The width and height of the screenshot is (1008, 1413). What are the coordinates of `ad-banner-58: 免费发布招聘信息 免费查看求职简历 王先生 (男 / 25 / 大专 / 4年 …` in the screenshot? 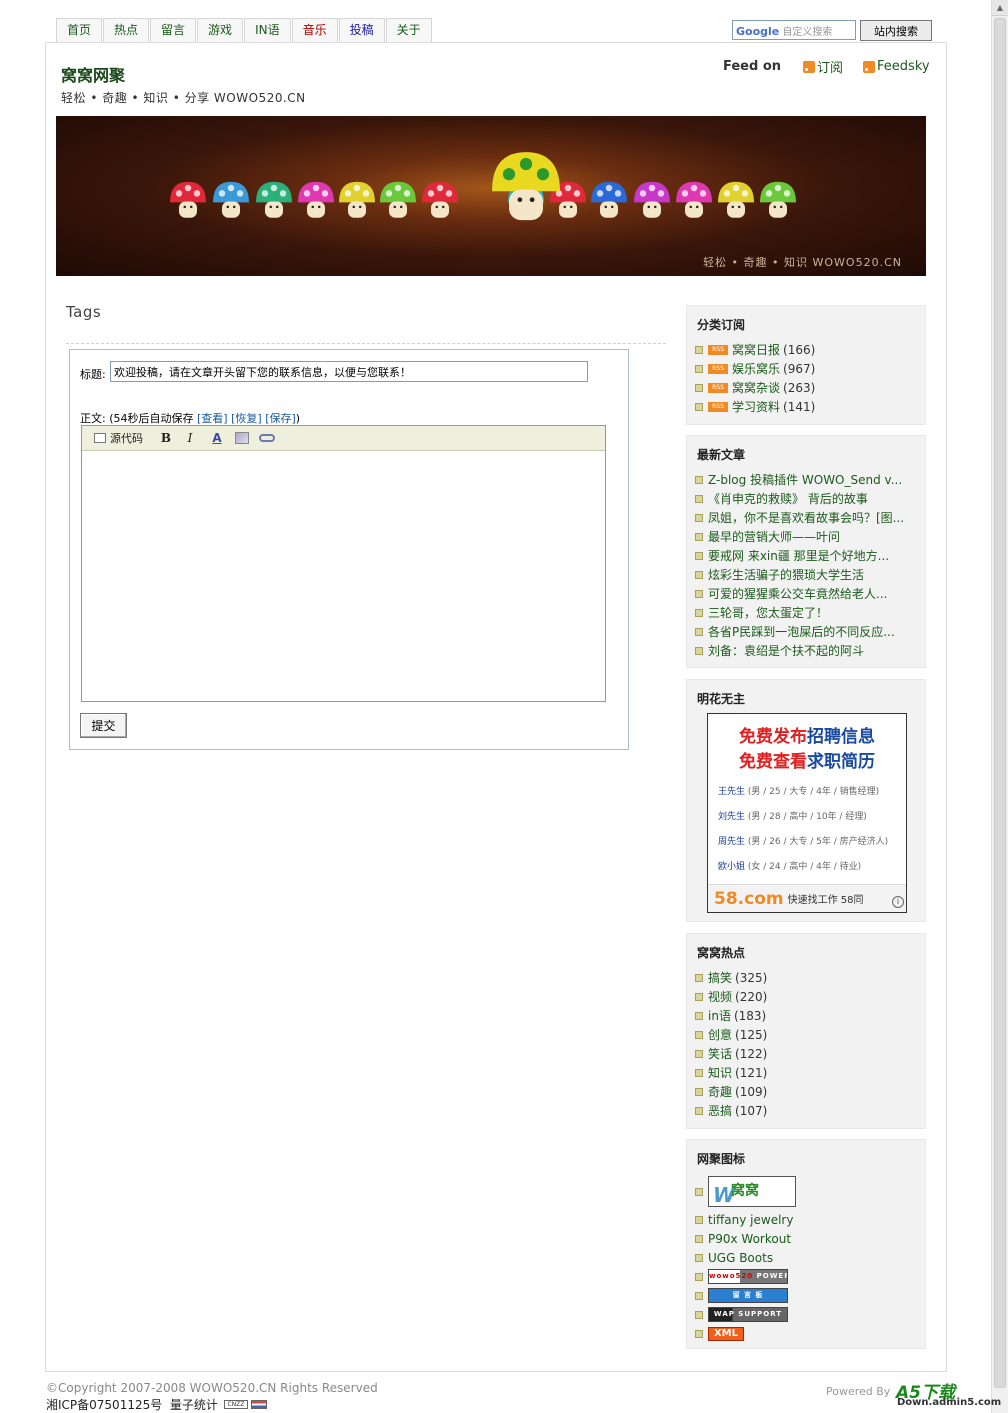 It's located at (807, 813).